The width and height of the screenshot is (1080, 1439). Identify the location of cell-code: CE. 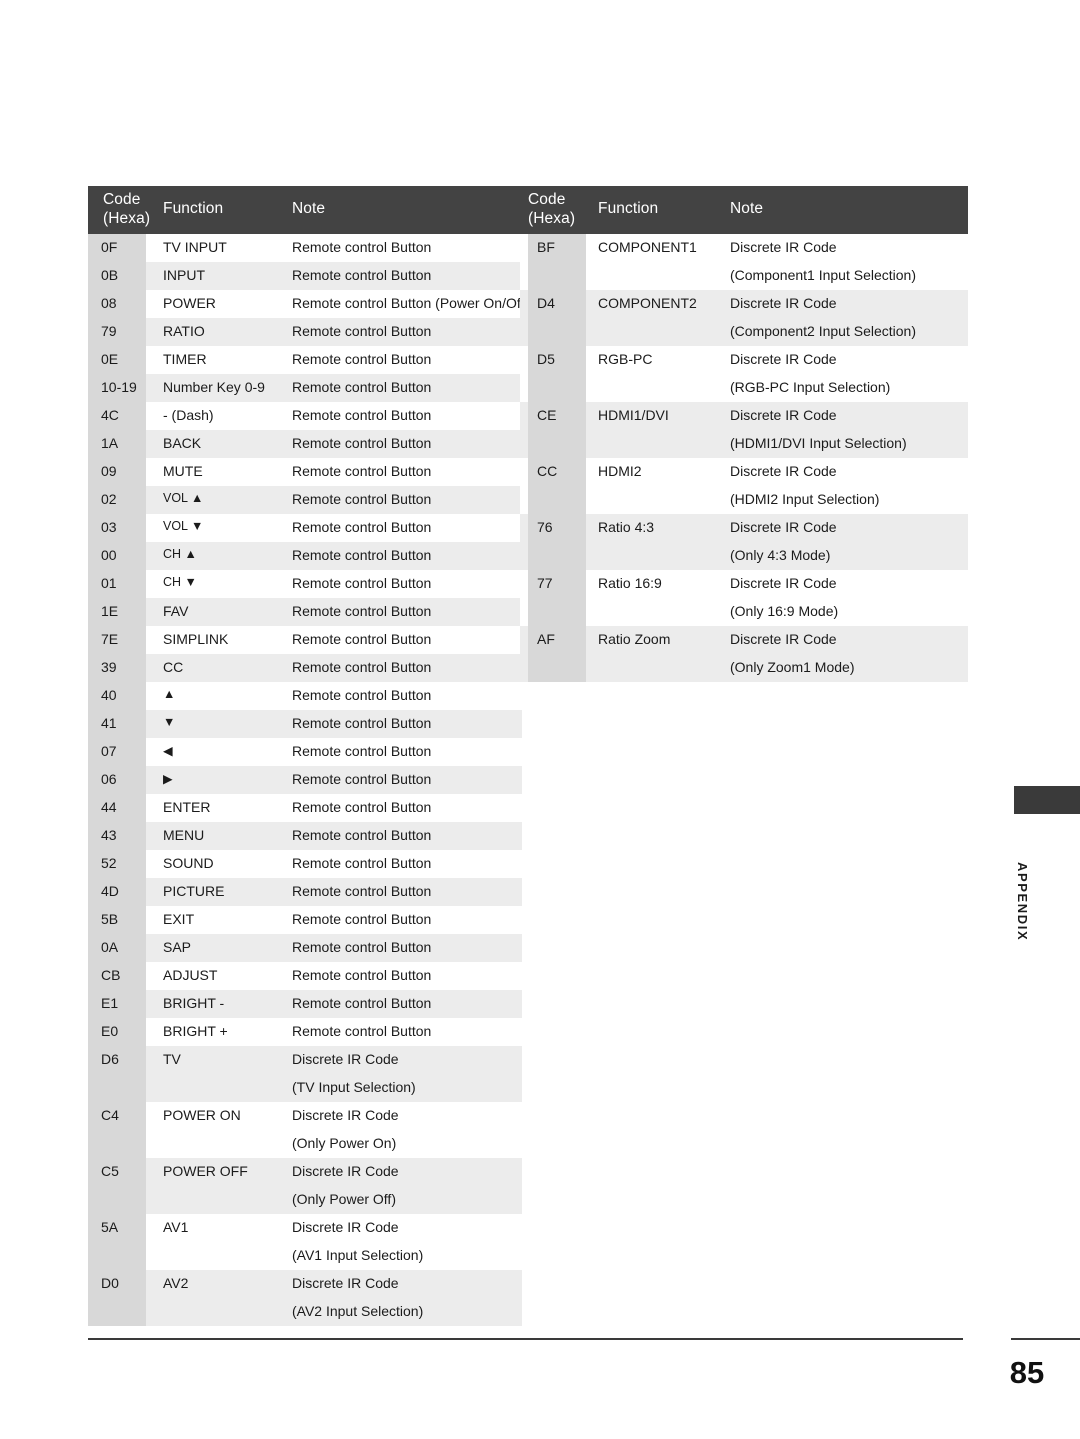
(557, 430).